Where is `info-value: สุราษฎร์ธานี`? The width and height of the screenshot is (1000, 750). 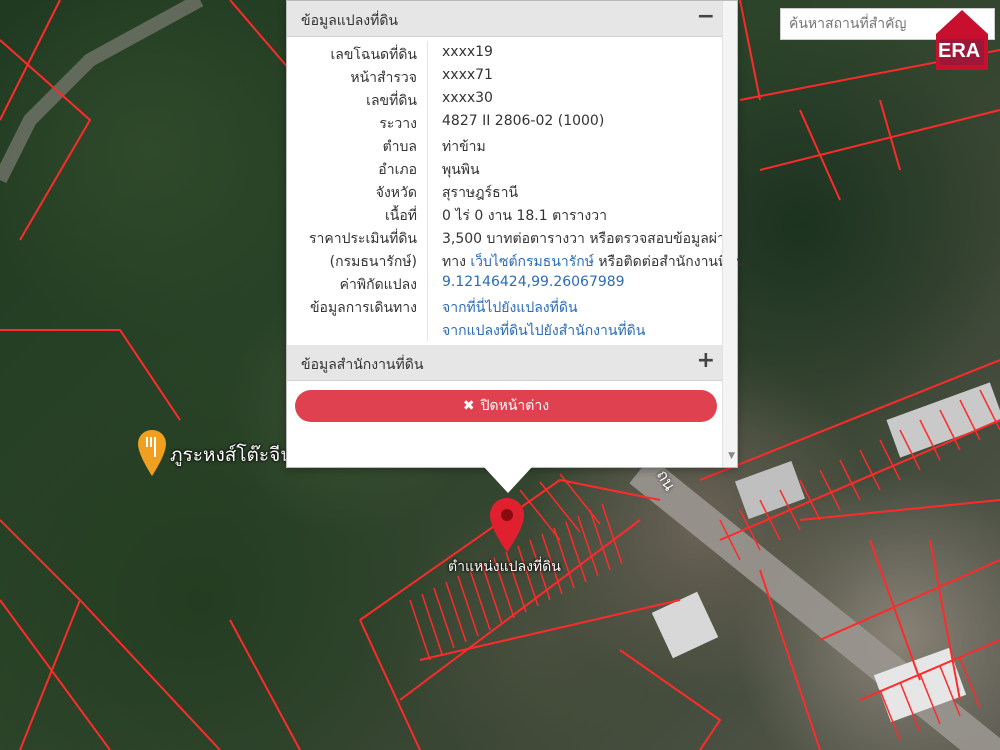 info-value: สุราษฎร์ธานี is located at coordinates (480, 193).